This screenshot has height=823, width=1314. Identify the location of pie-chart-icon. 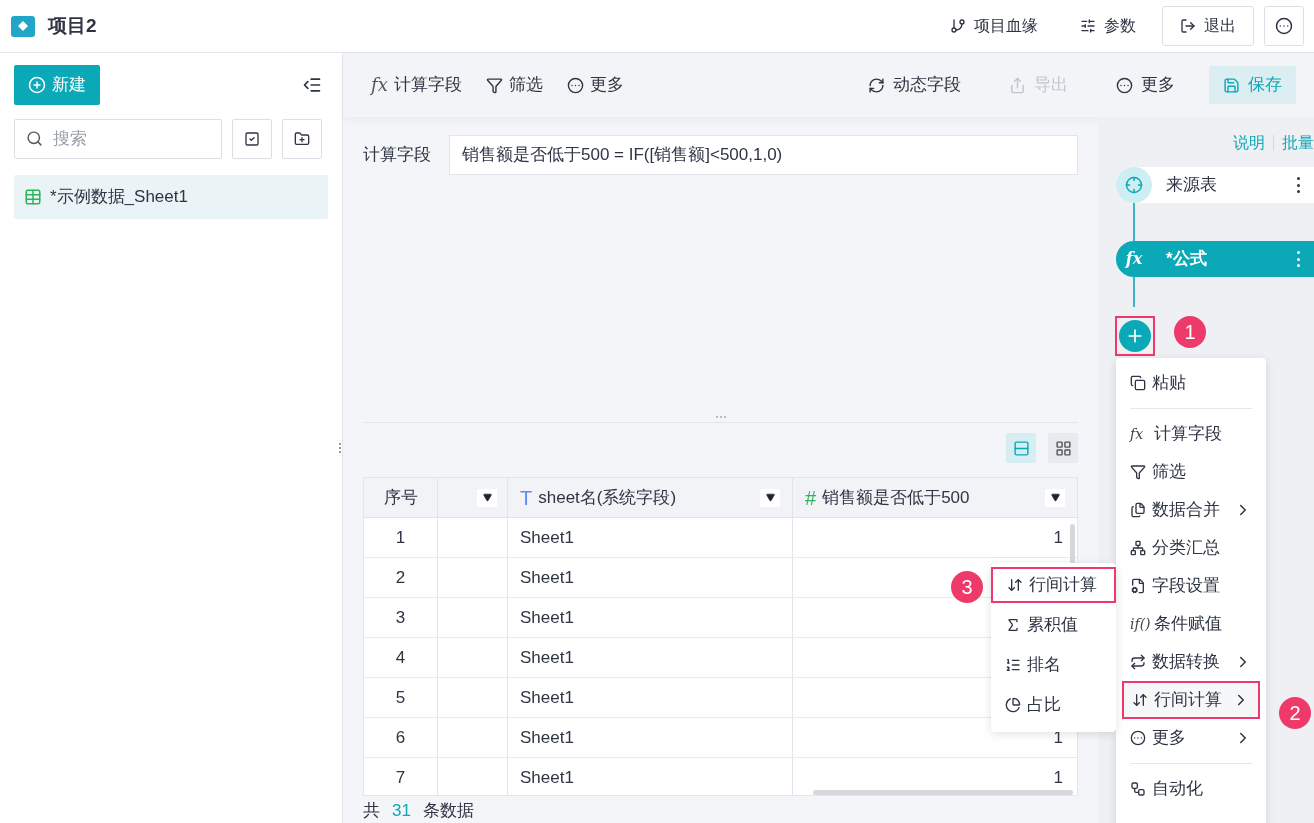
(1013, 705).